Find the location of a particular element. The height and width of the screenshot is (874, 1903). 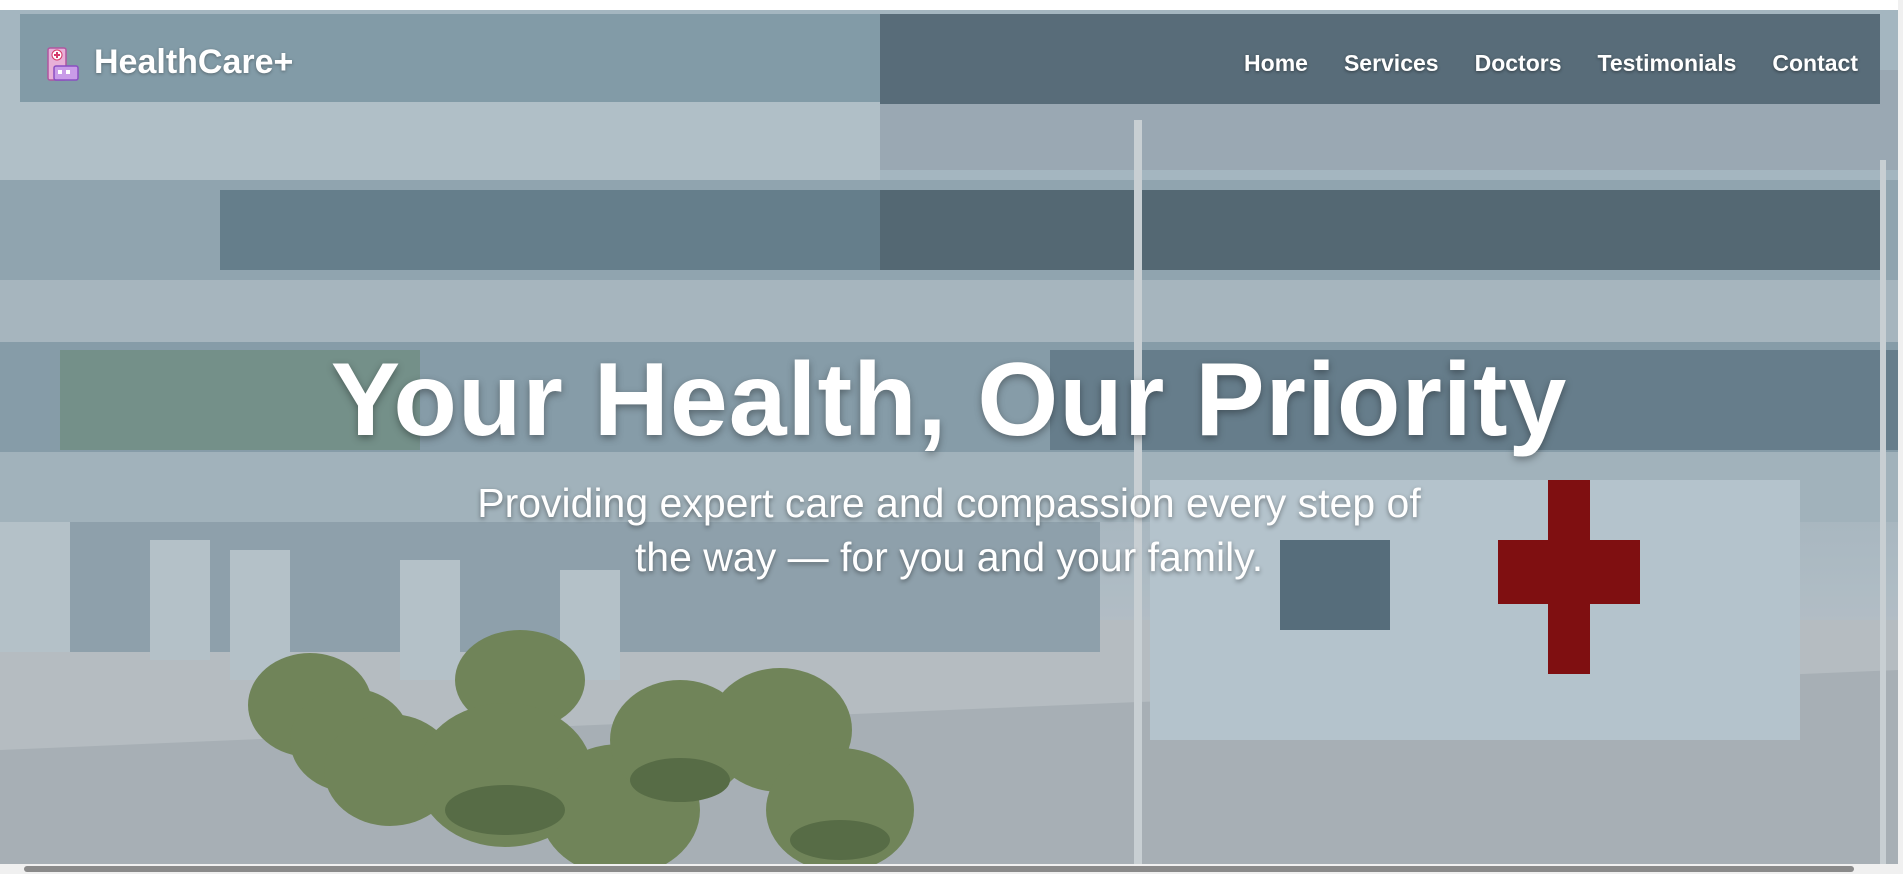

horizontal-scrollbar is located at coordinates (951, 869).